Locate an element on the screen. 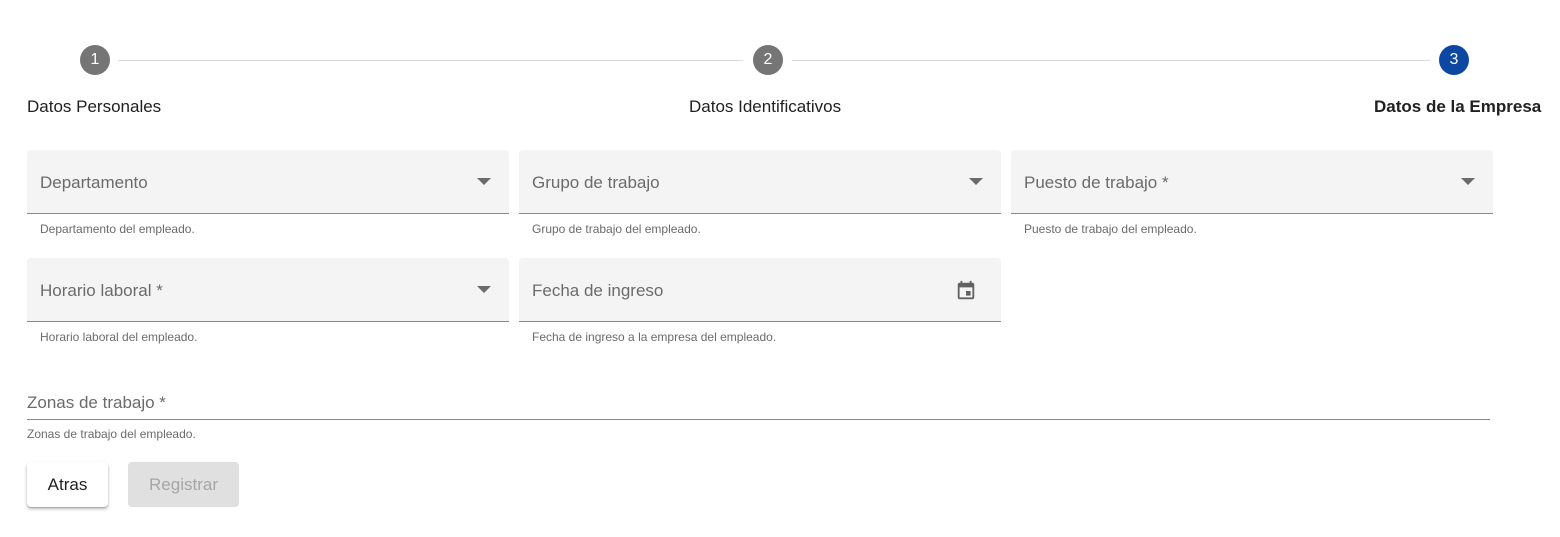 This screenshot has height=537, width=1560. zonas-trabajo-label: Zonas de trabajo * is located at coordinates (96, 402).